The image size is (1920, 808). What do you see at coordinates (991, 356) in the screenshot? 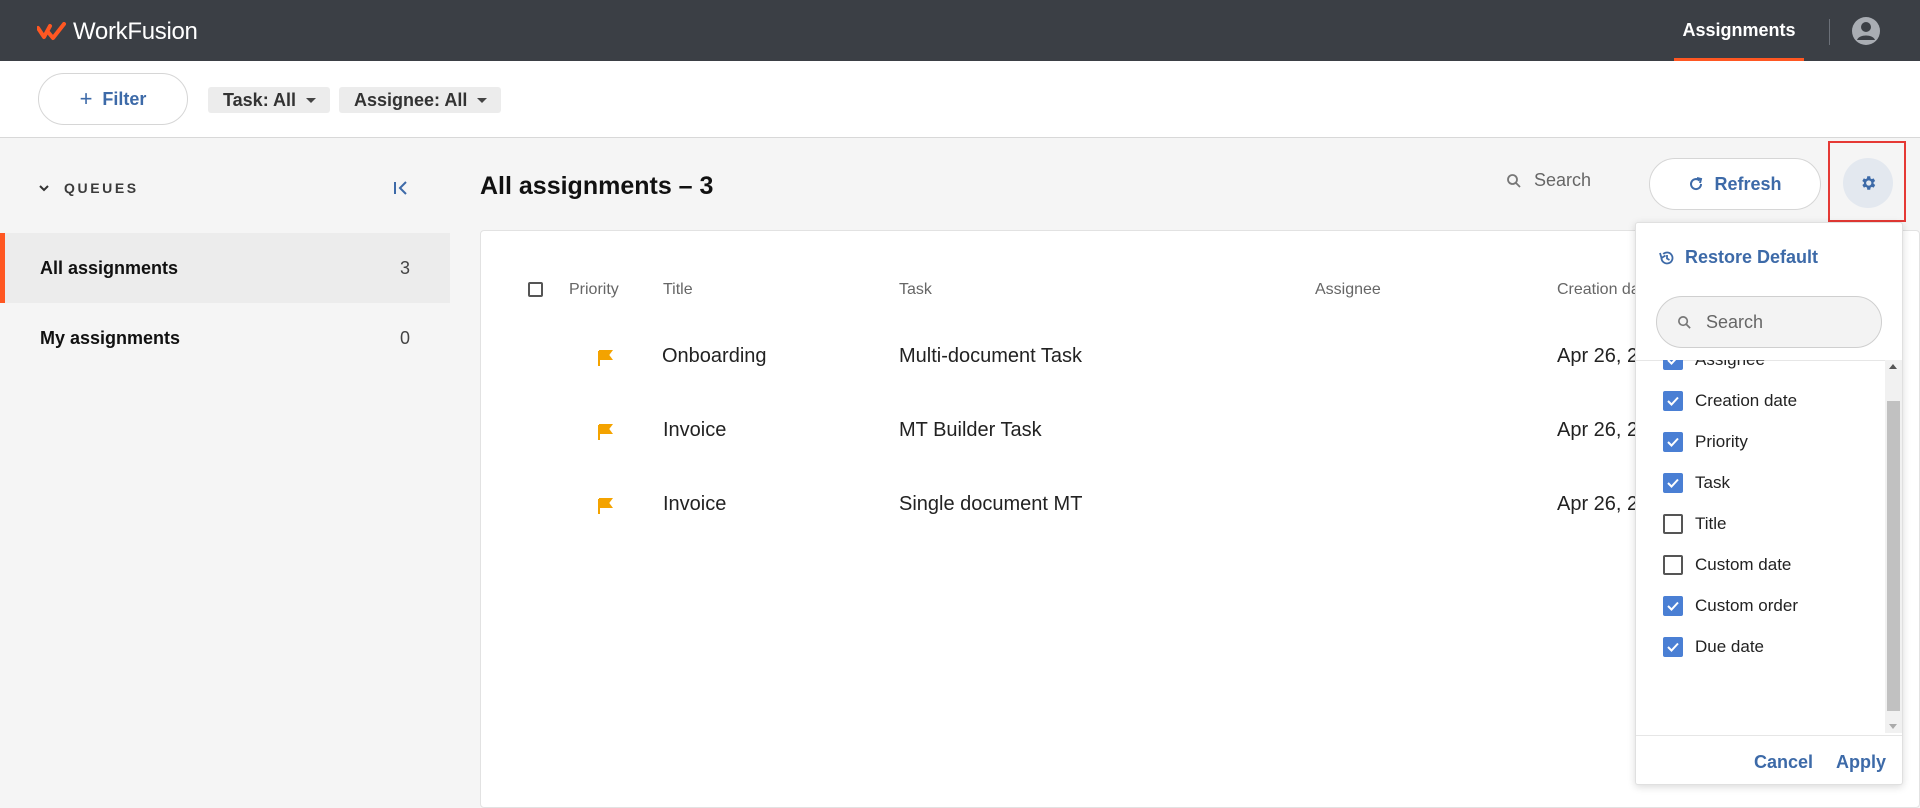
I see `row-task: Multi-document Task` at bounding box center [991, 356].